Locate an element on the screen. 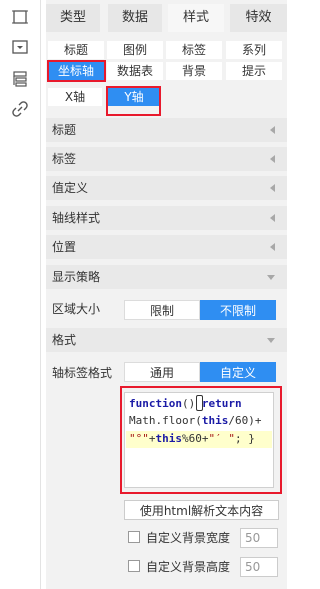  axis-label-format-label: 轴标签格式 is located at coordinates (82, 373).